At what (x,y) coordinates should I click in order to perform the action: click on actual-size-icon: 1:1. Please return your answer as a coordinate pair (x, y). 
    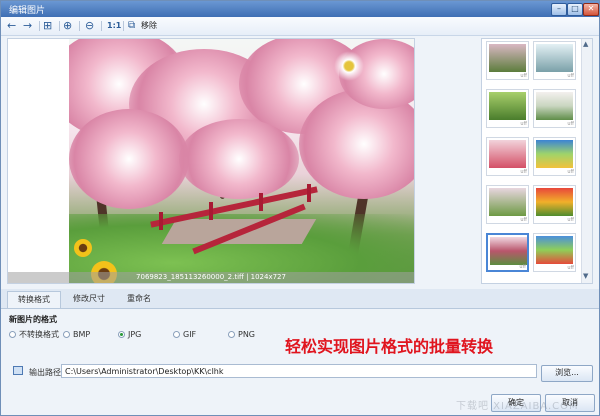
    Looking at the image, I should click on (114, 26).